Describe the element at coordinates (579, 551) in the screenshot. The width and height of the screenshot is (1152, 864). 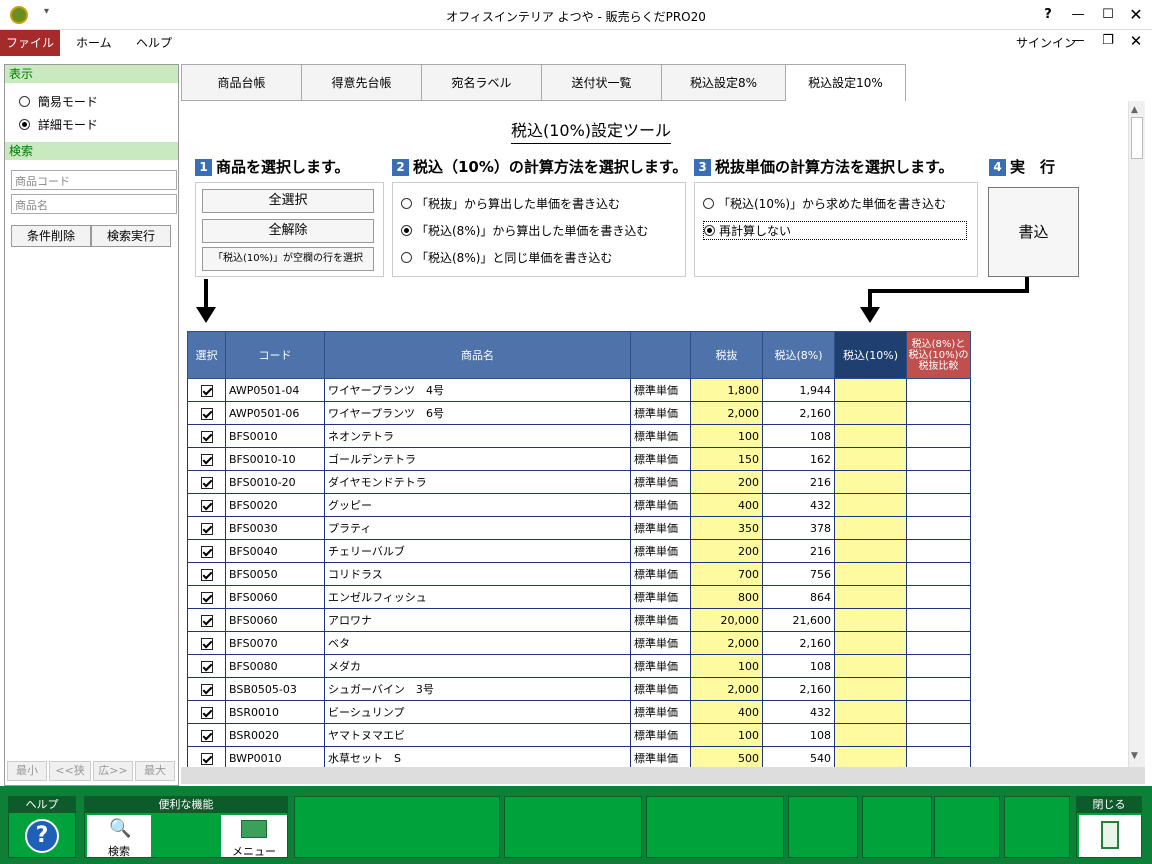
I see `table-row: BFS0040 チェリーバルブ 標準単価 200 216` at that location.